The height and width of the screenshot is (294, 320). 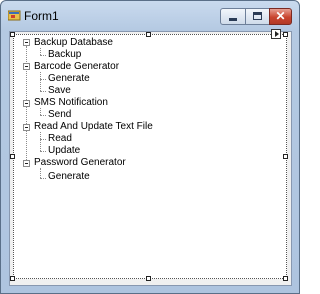 I want to click on resize-handle-bottom-middle, so click(x=148, y=278).